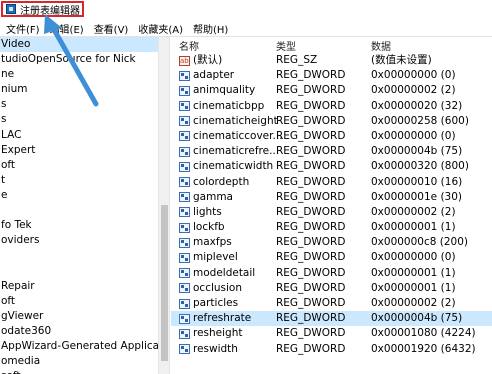 Image resolution: width=492 pixels, height=374 pixels. I want to click on value-row: refreshrate REG_DWORD 0x0000004b (75), so click(331, 319).